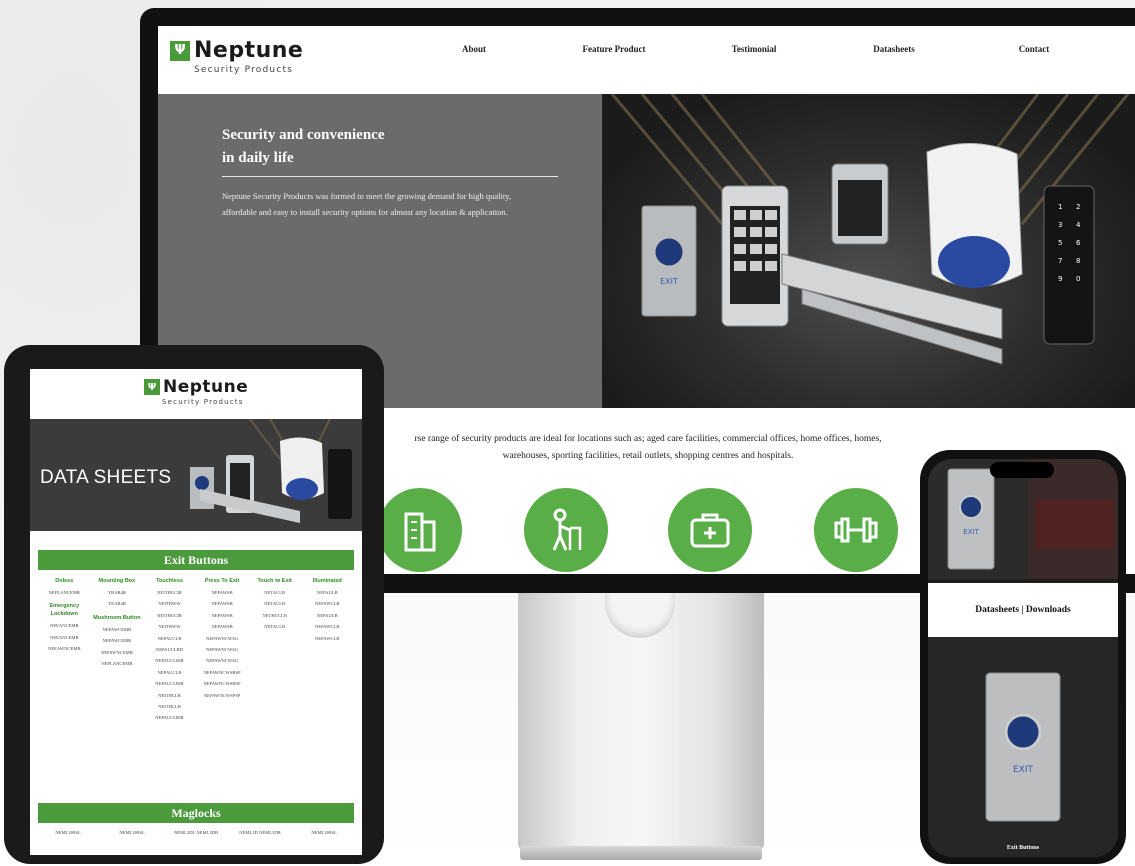  I want to click on desktop-logo: Ψ Neptune, so click(236, 50).